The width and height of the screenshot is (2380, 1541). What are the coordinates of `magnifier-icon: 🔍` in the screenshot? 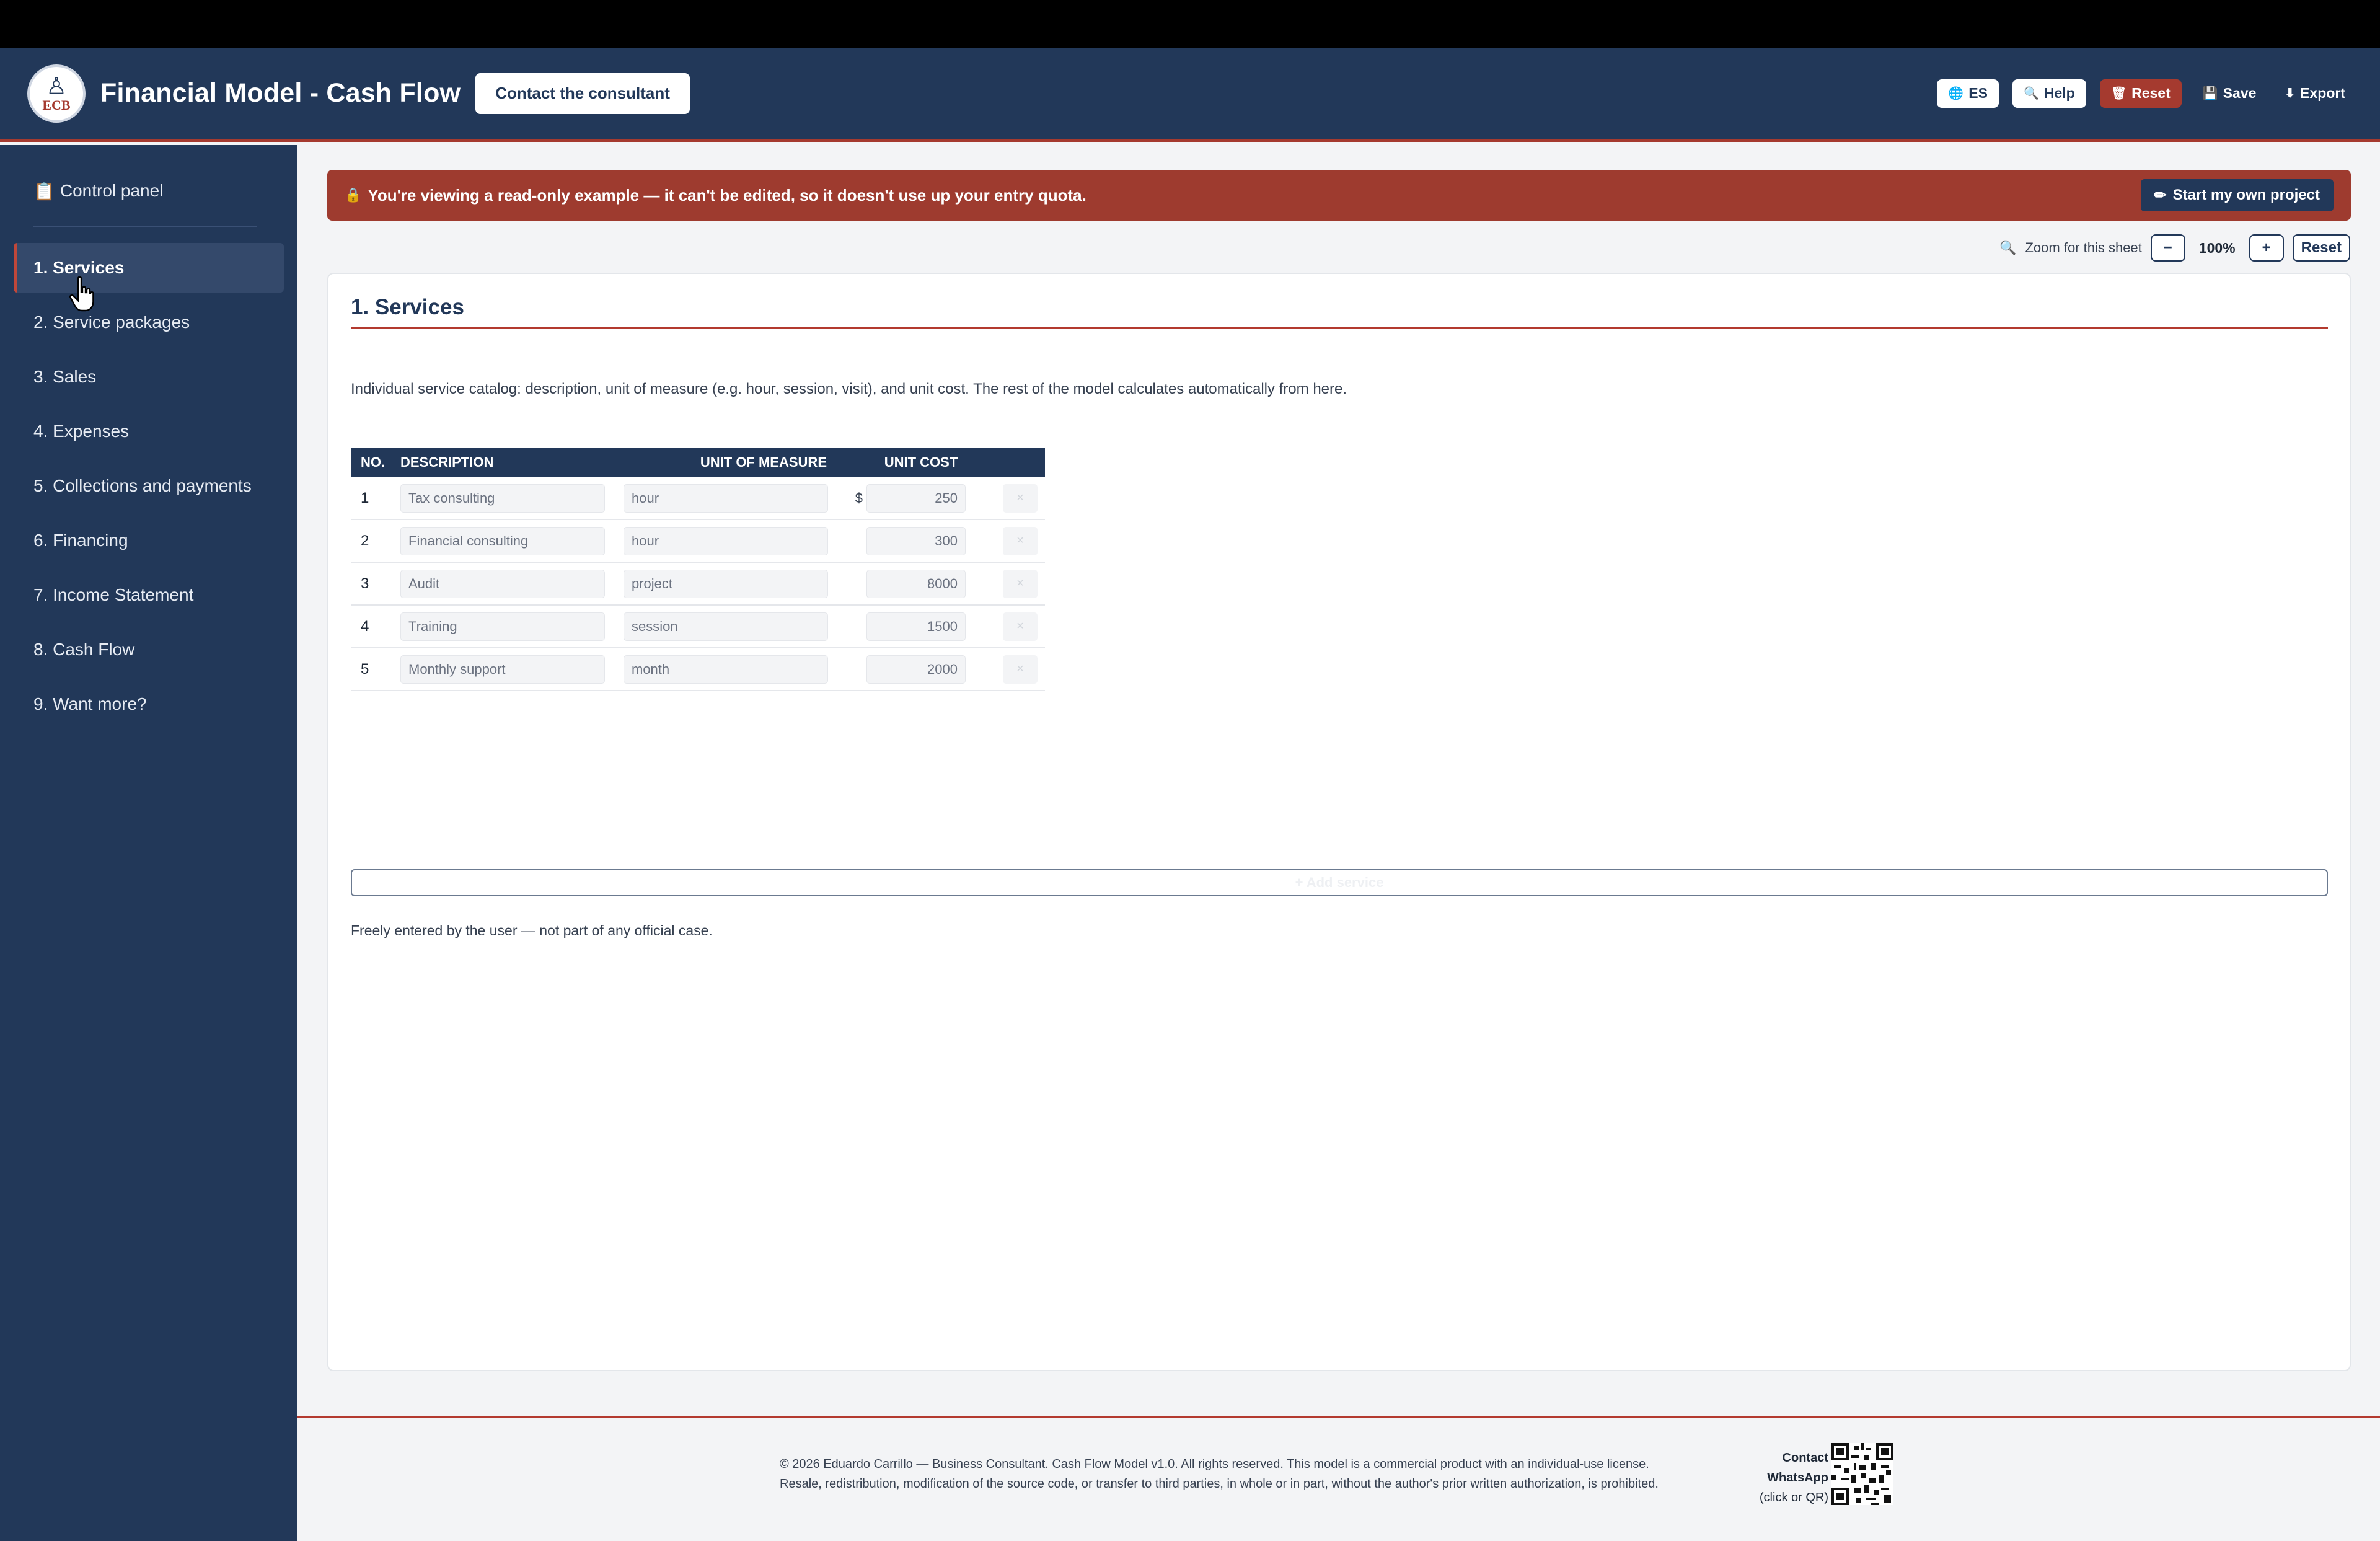 It's located at (2031, 93).